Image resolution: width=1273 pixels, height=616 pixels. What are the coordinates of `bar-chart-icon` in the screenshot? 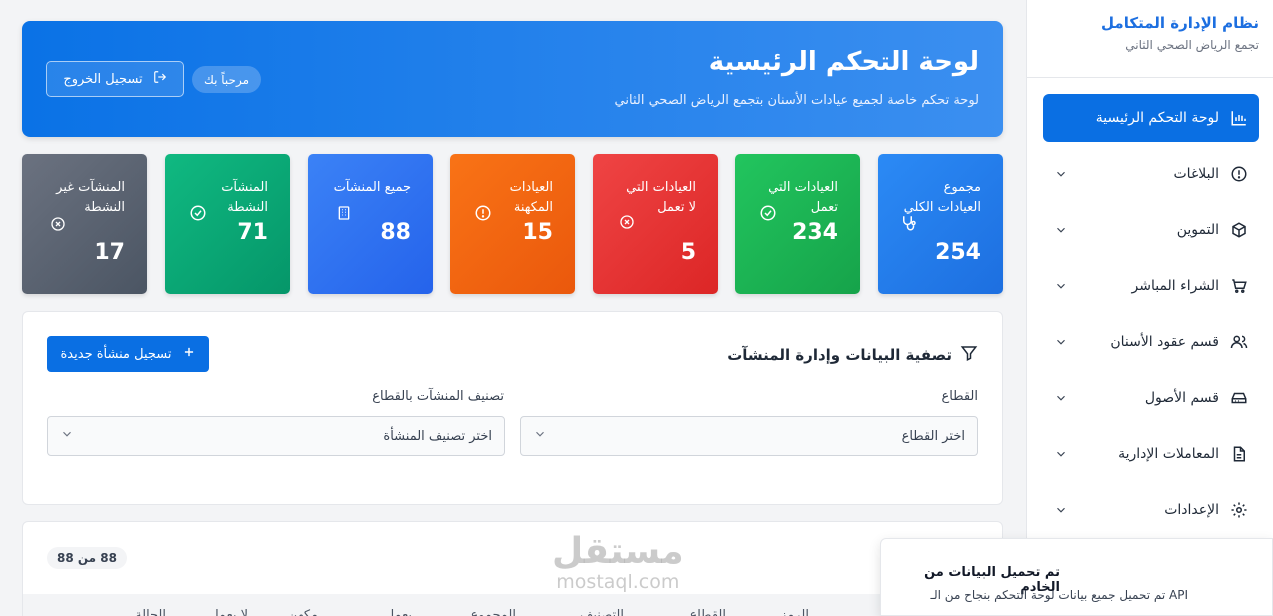 It's located at (1239, 118).